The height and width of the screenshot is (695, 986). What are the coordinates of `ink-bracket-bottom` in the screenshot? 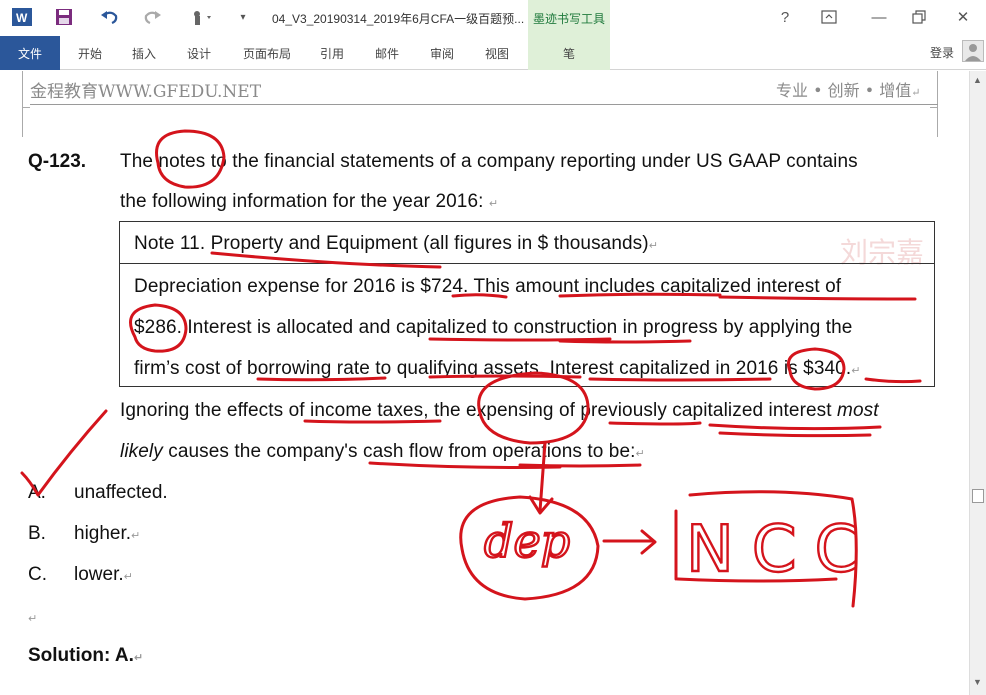 It's located at (757, 580).